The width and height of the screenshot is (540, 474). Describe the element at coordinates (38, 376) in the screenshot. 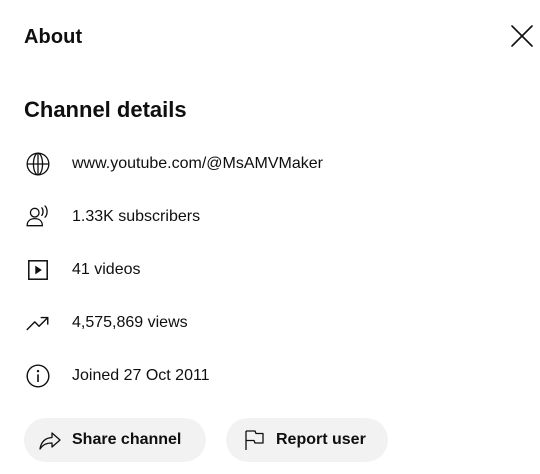

I see `info-icon` at that location.